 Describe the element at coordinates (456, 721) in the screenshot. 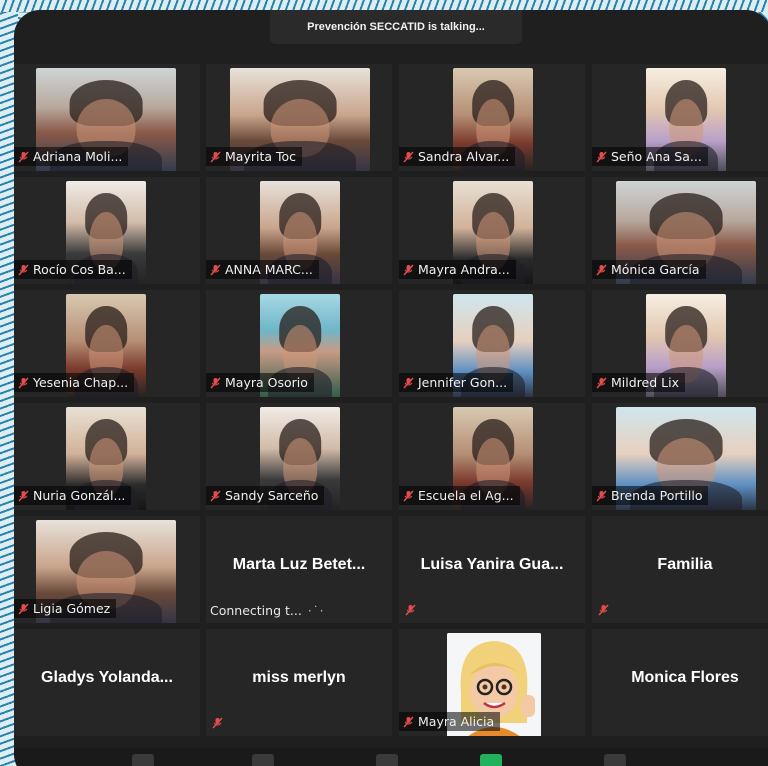

I see `participant-name: Mayra Alicia` at that location.